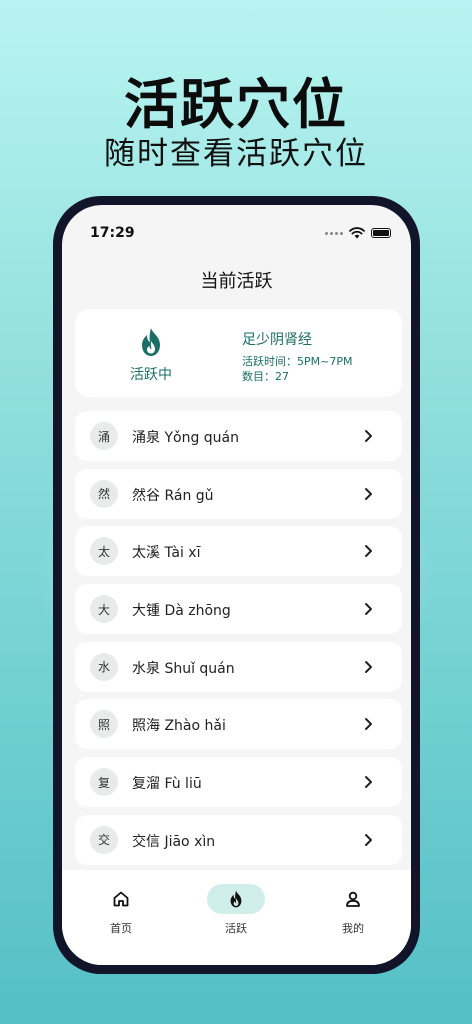 This screenshot has width=472, height=1024. What do you see at coordinates (121, 910) in the screenshot?
I see `tab-home: 首页` at bounding box center [121, 910].